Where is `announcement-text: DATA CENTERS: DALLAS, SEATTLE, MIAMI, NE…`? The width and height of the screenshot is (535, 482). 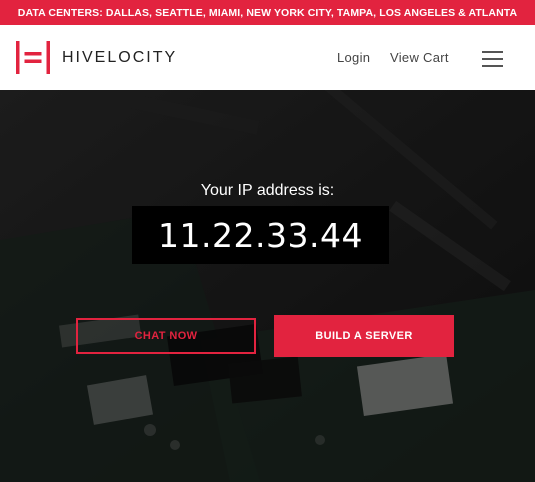
announcement-text: DATA CENTERS: DALLAS, SEATTLE, MIAMI, NE… is located at coordinates (267, 12).